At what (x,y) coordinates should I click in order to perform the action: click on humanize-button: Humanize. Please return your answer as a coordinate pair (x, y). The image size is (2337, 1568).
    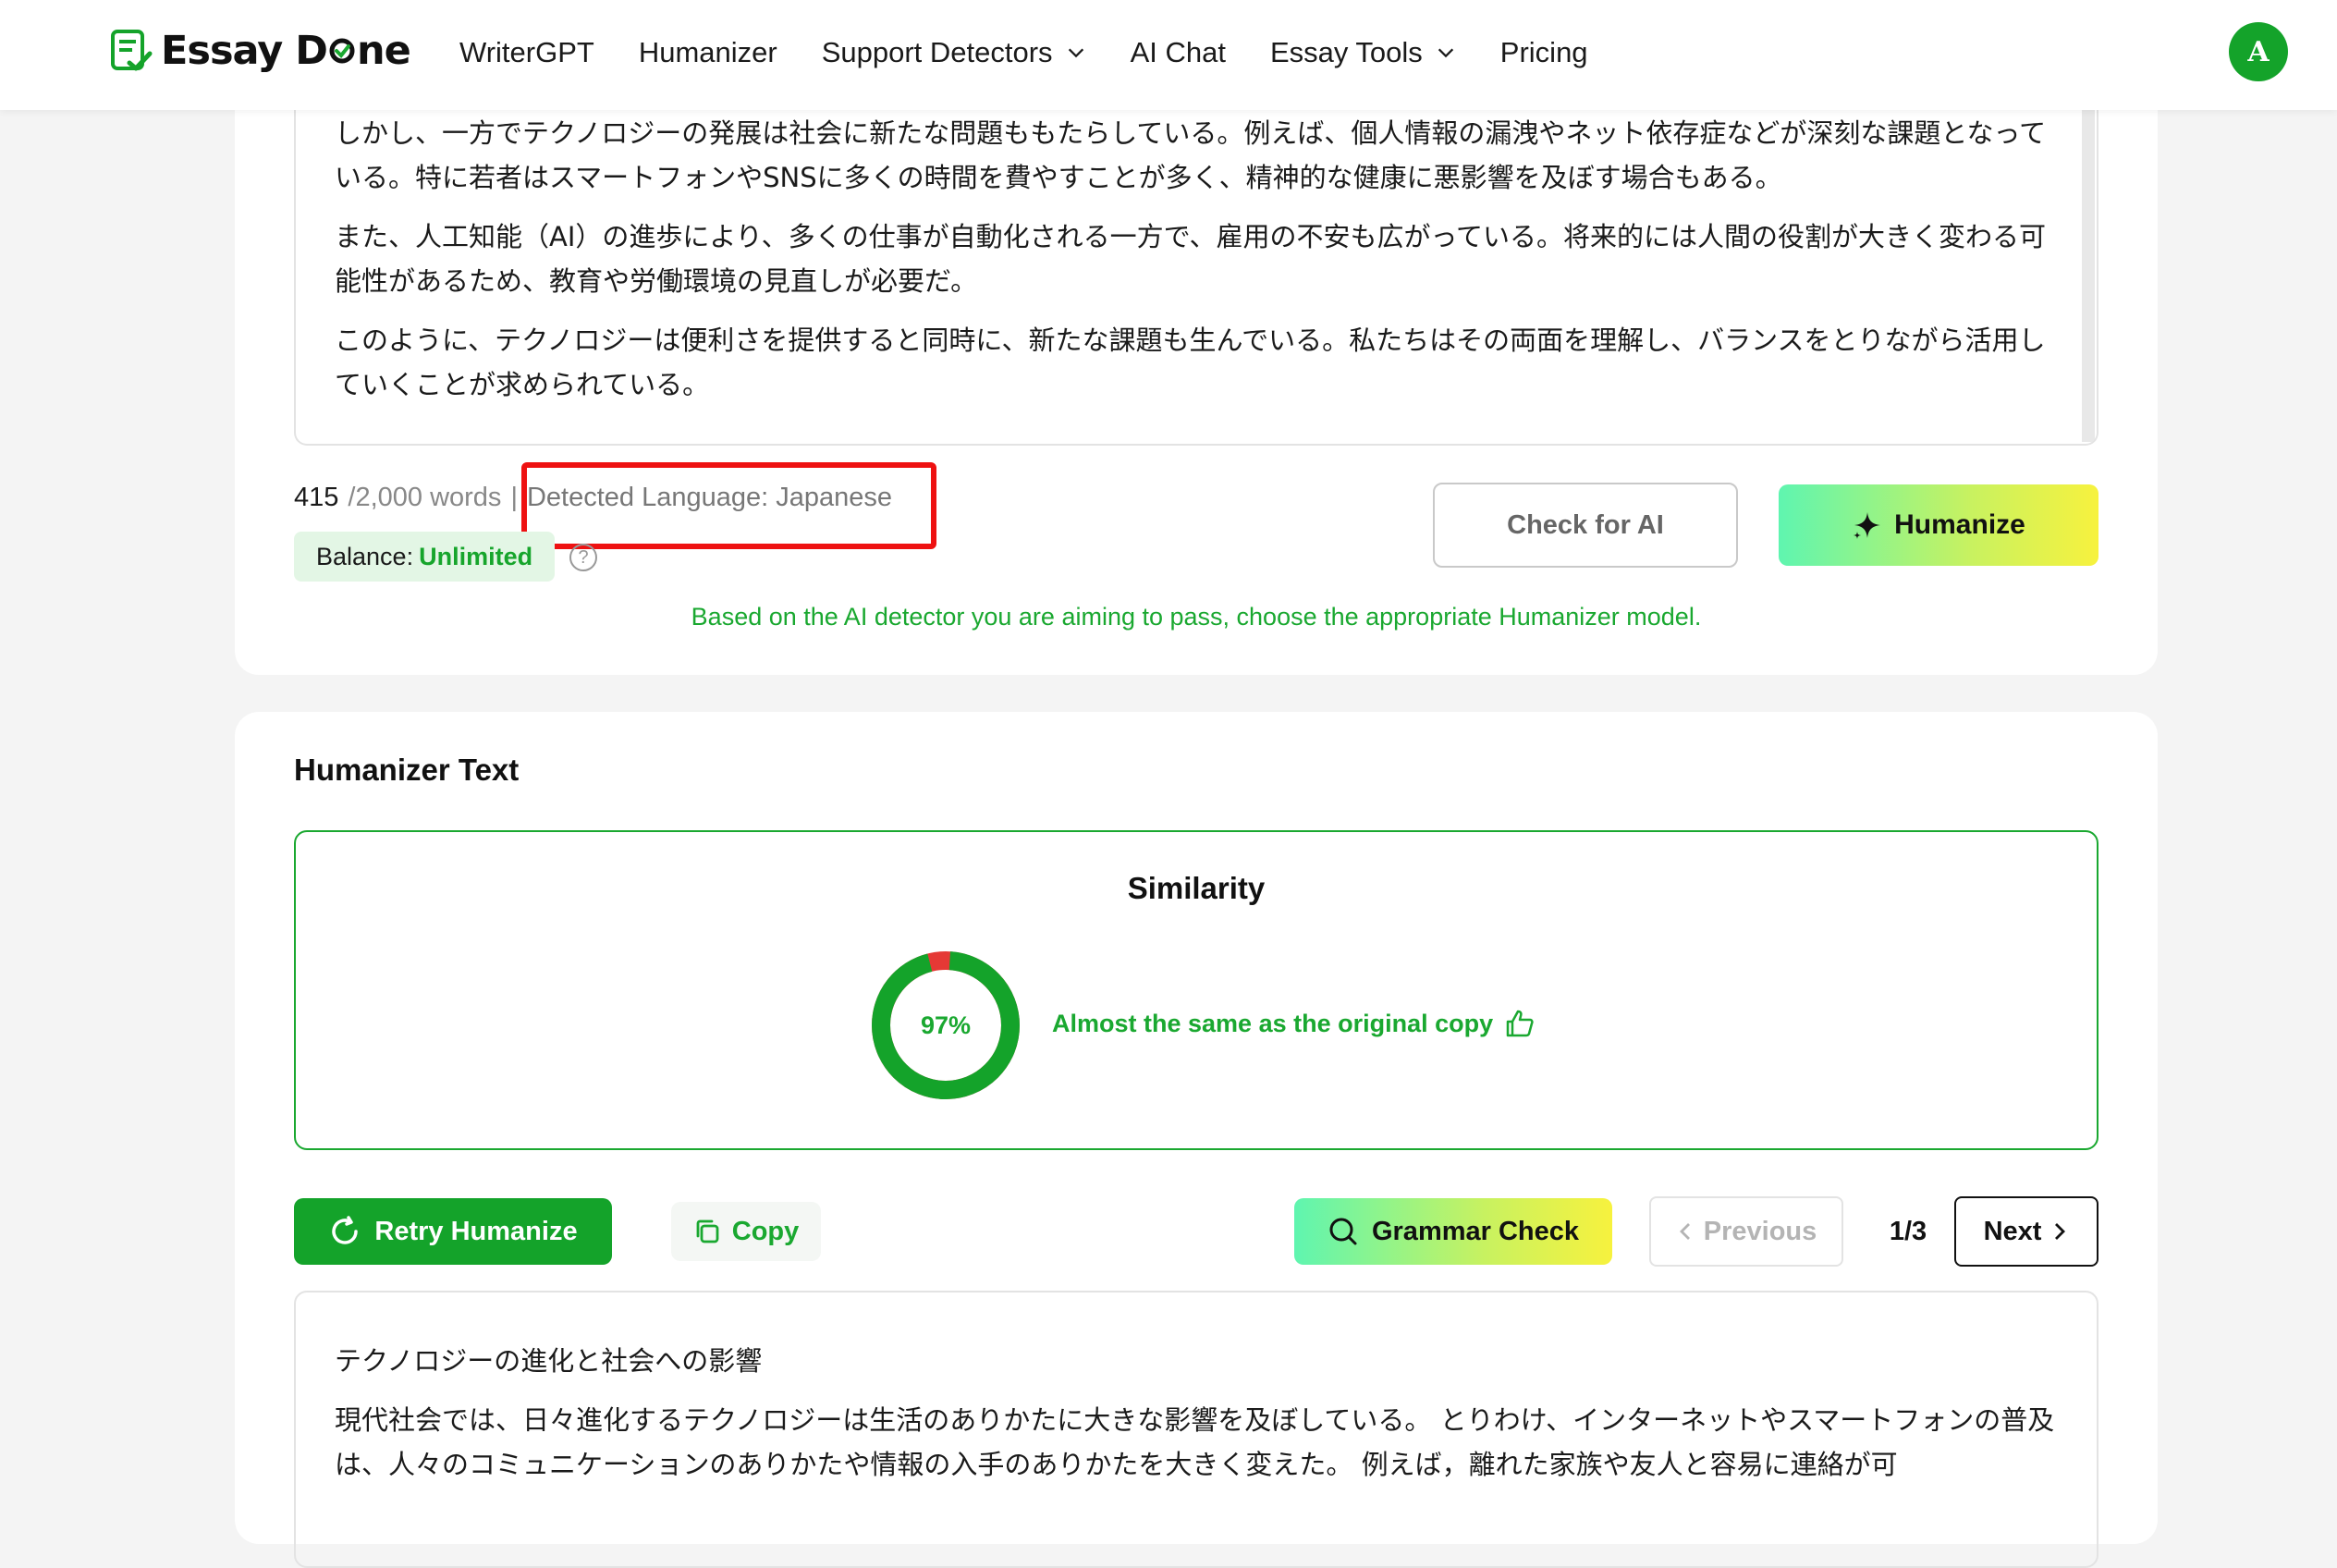
    Looking at the image, I should click on (1938, 525).